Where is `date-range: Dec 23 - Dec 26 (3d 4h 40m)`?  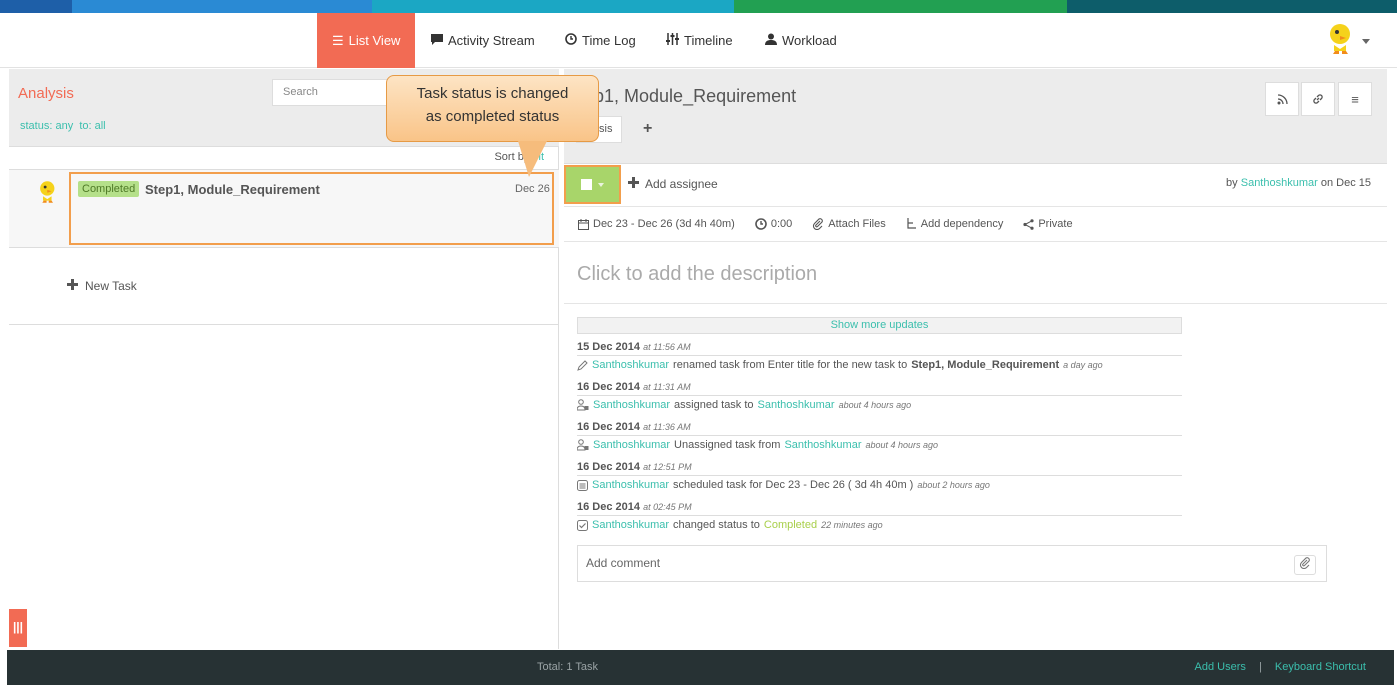 date-range: Dec 23 - Dec 26 (3d 4h 40m) is located at coordinates (656, 224).